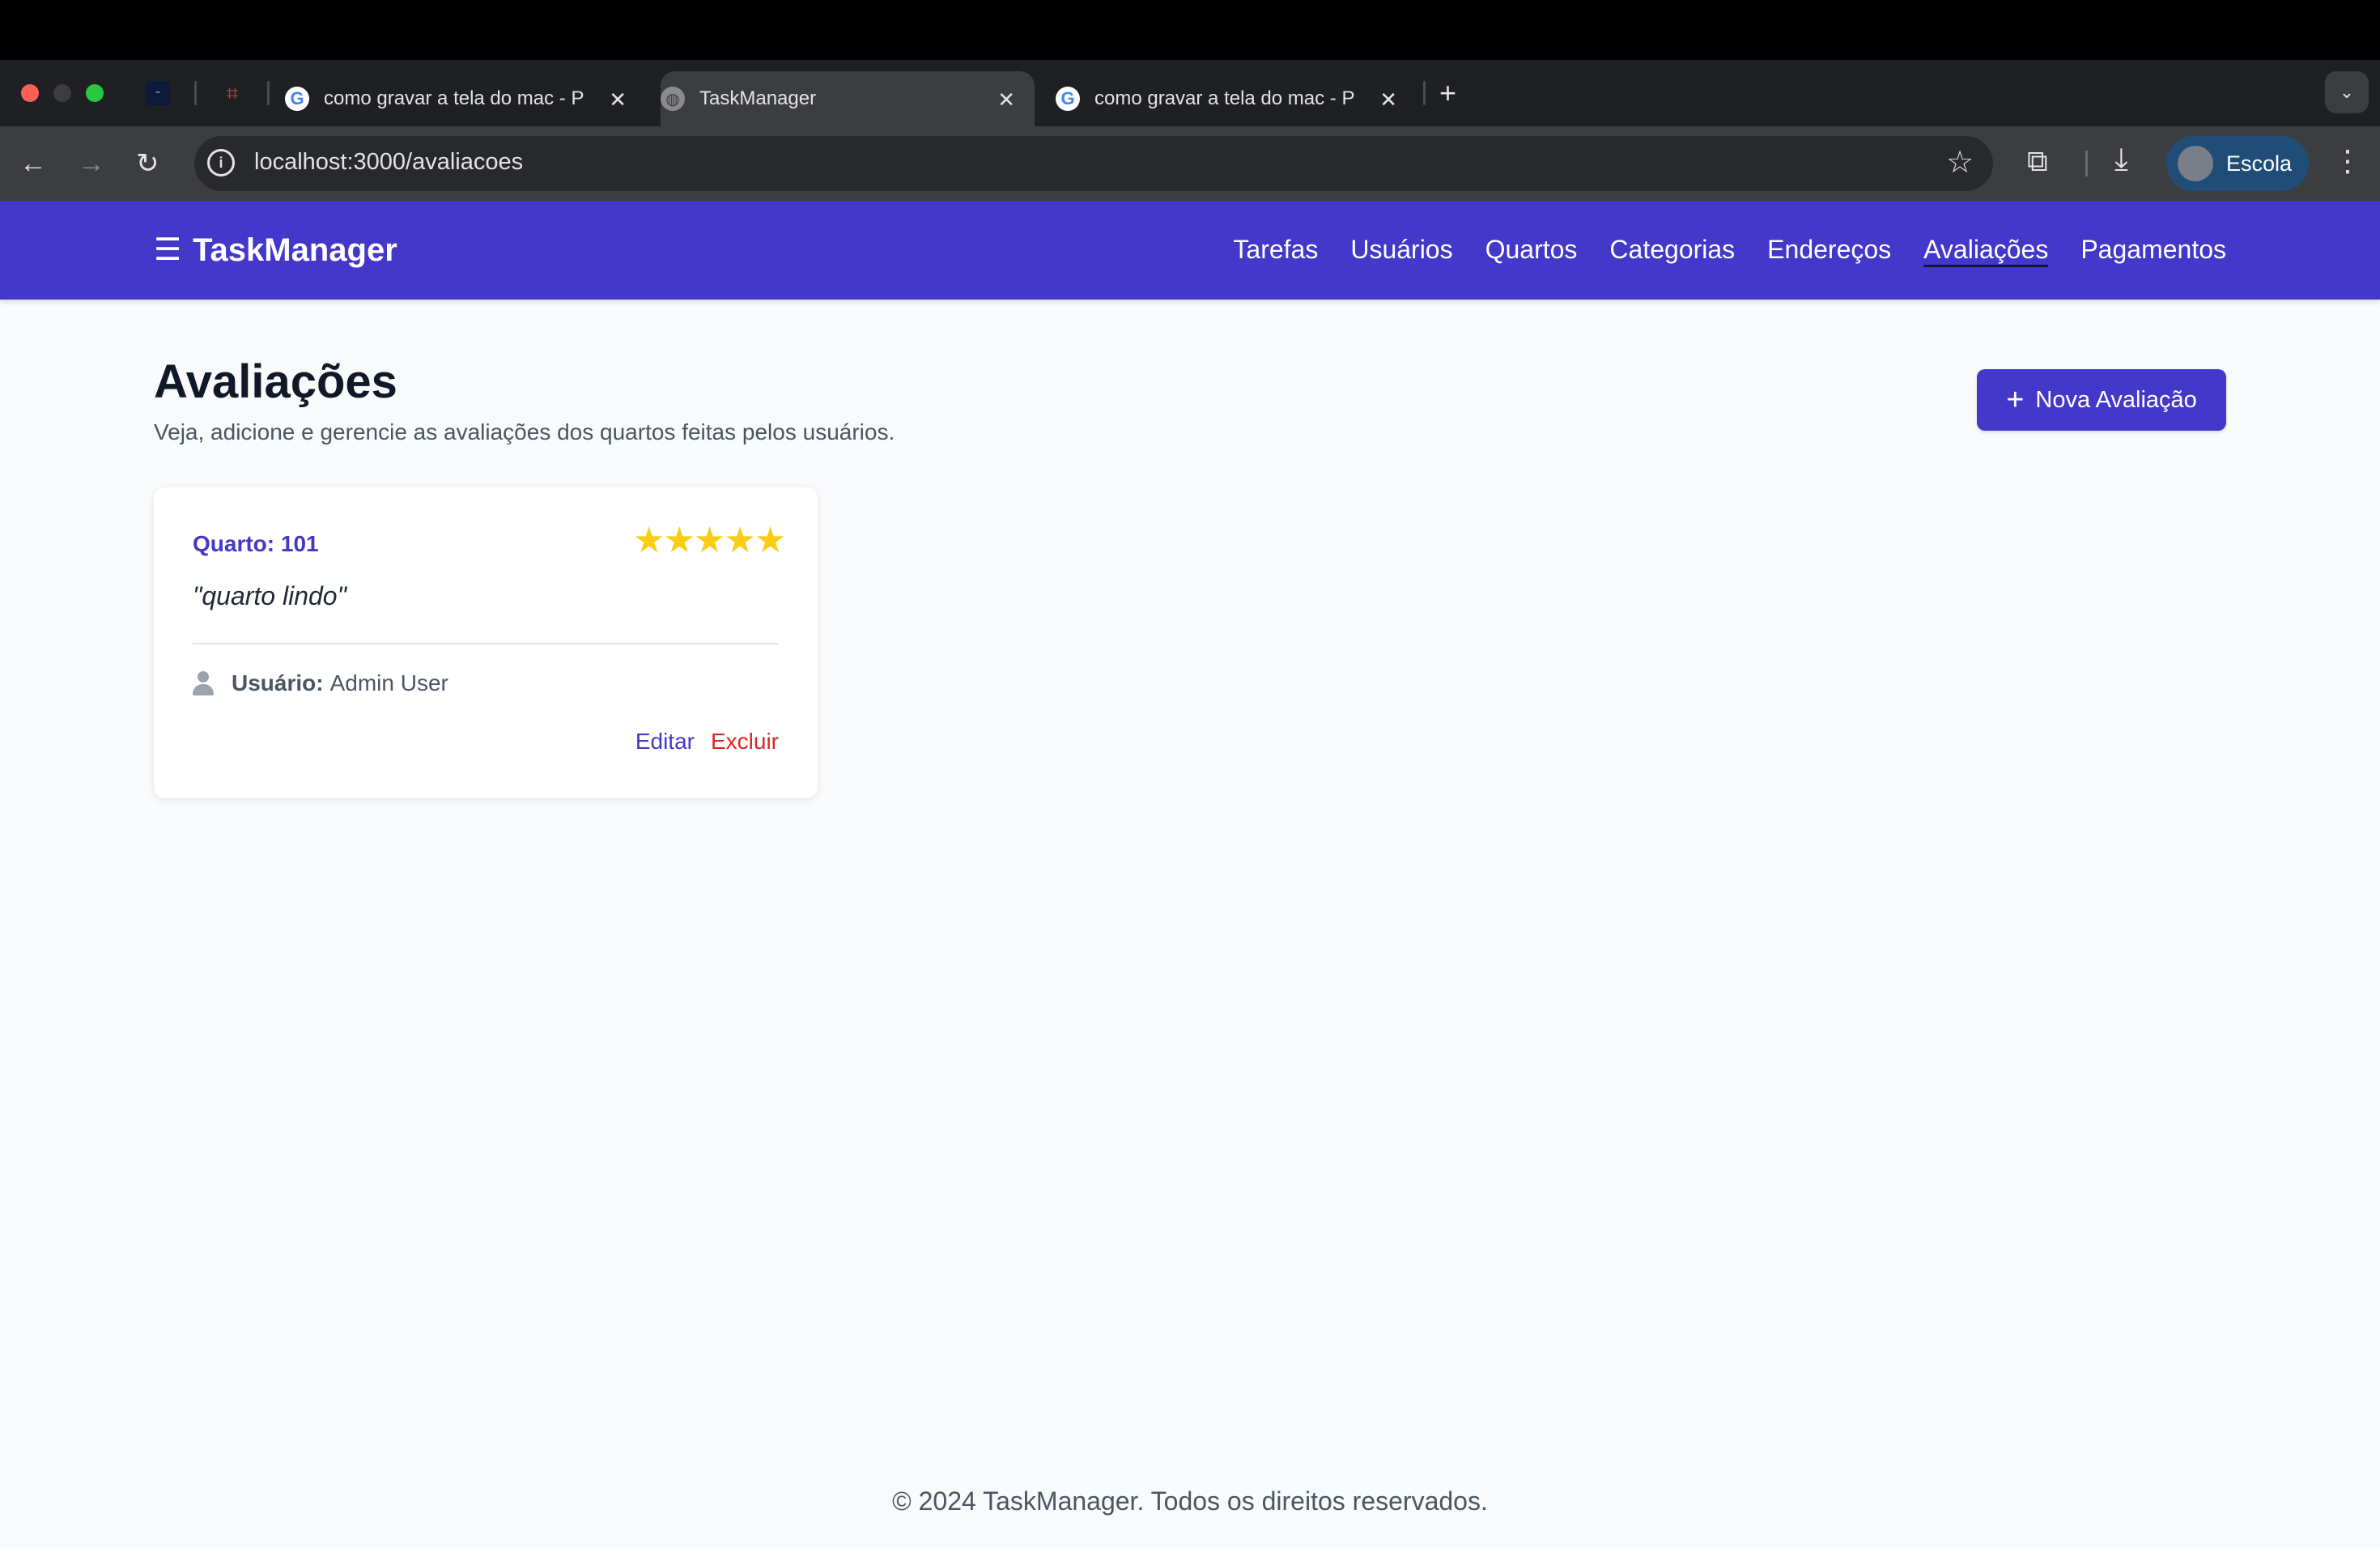 The image size is (2380, 1548). Describe the element at coordinates (673, 99) in the screenshot. I see `globe-icon: ◍` at that location.